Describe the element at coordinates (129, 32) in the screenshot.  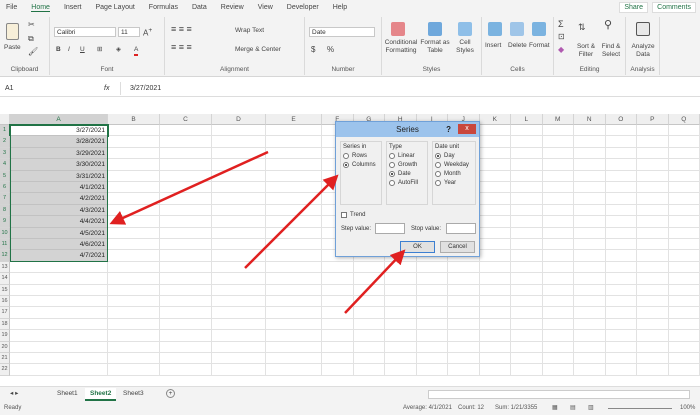
I see `font-size-select: 11` at that location.